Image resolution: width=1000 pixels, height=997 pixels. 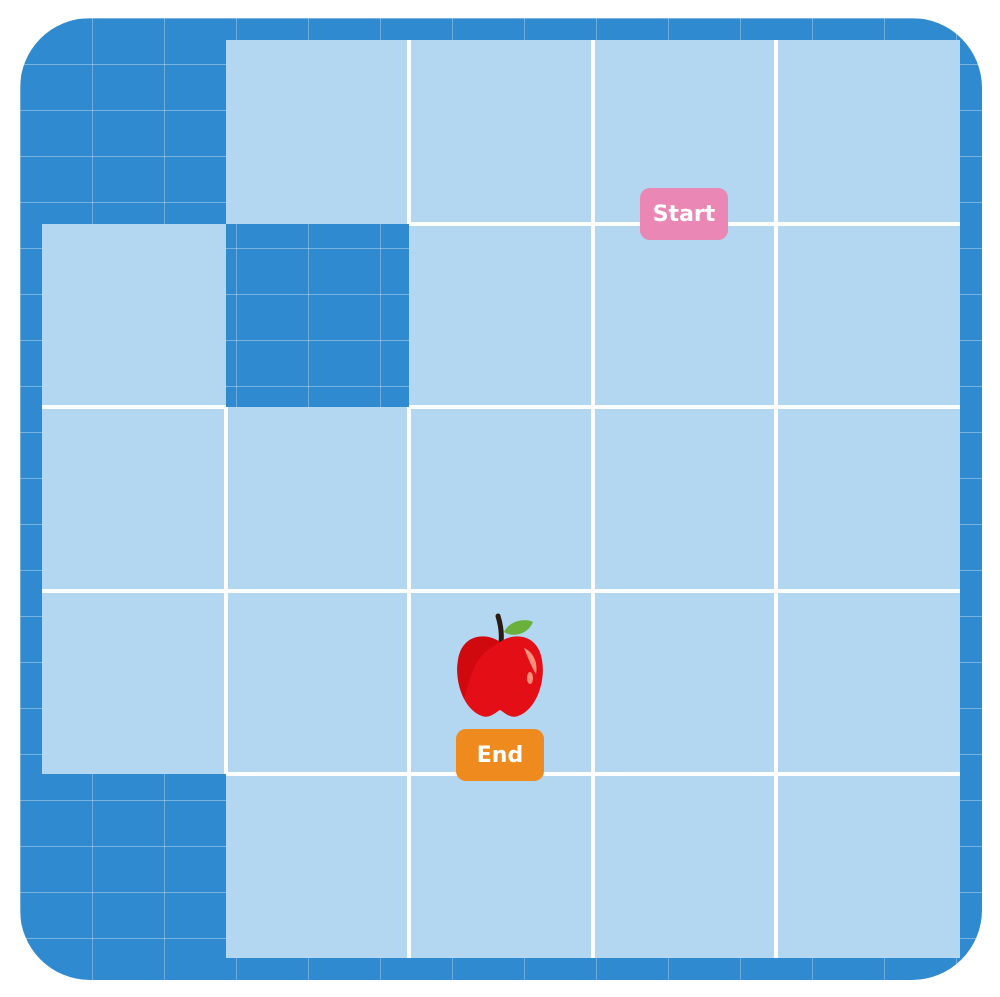 What do you see at coordinates (500, 667) in the screenshot?
I see `apple-icon` at bounding box center [500, 667].